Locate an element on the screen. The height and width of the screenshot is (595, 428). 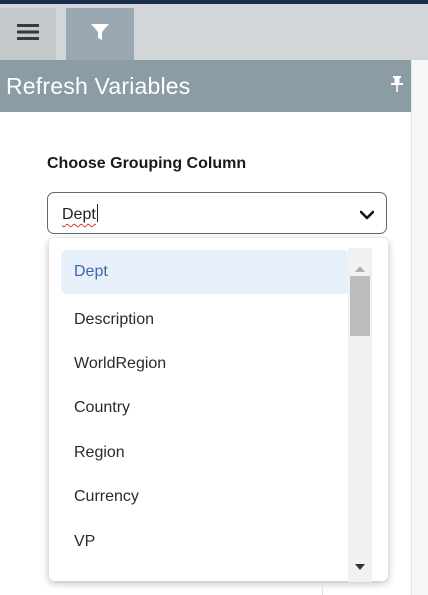
grouping-column-select: Dept is located at coordinates (217, 213).